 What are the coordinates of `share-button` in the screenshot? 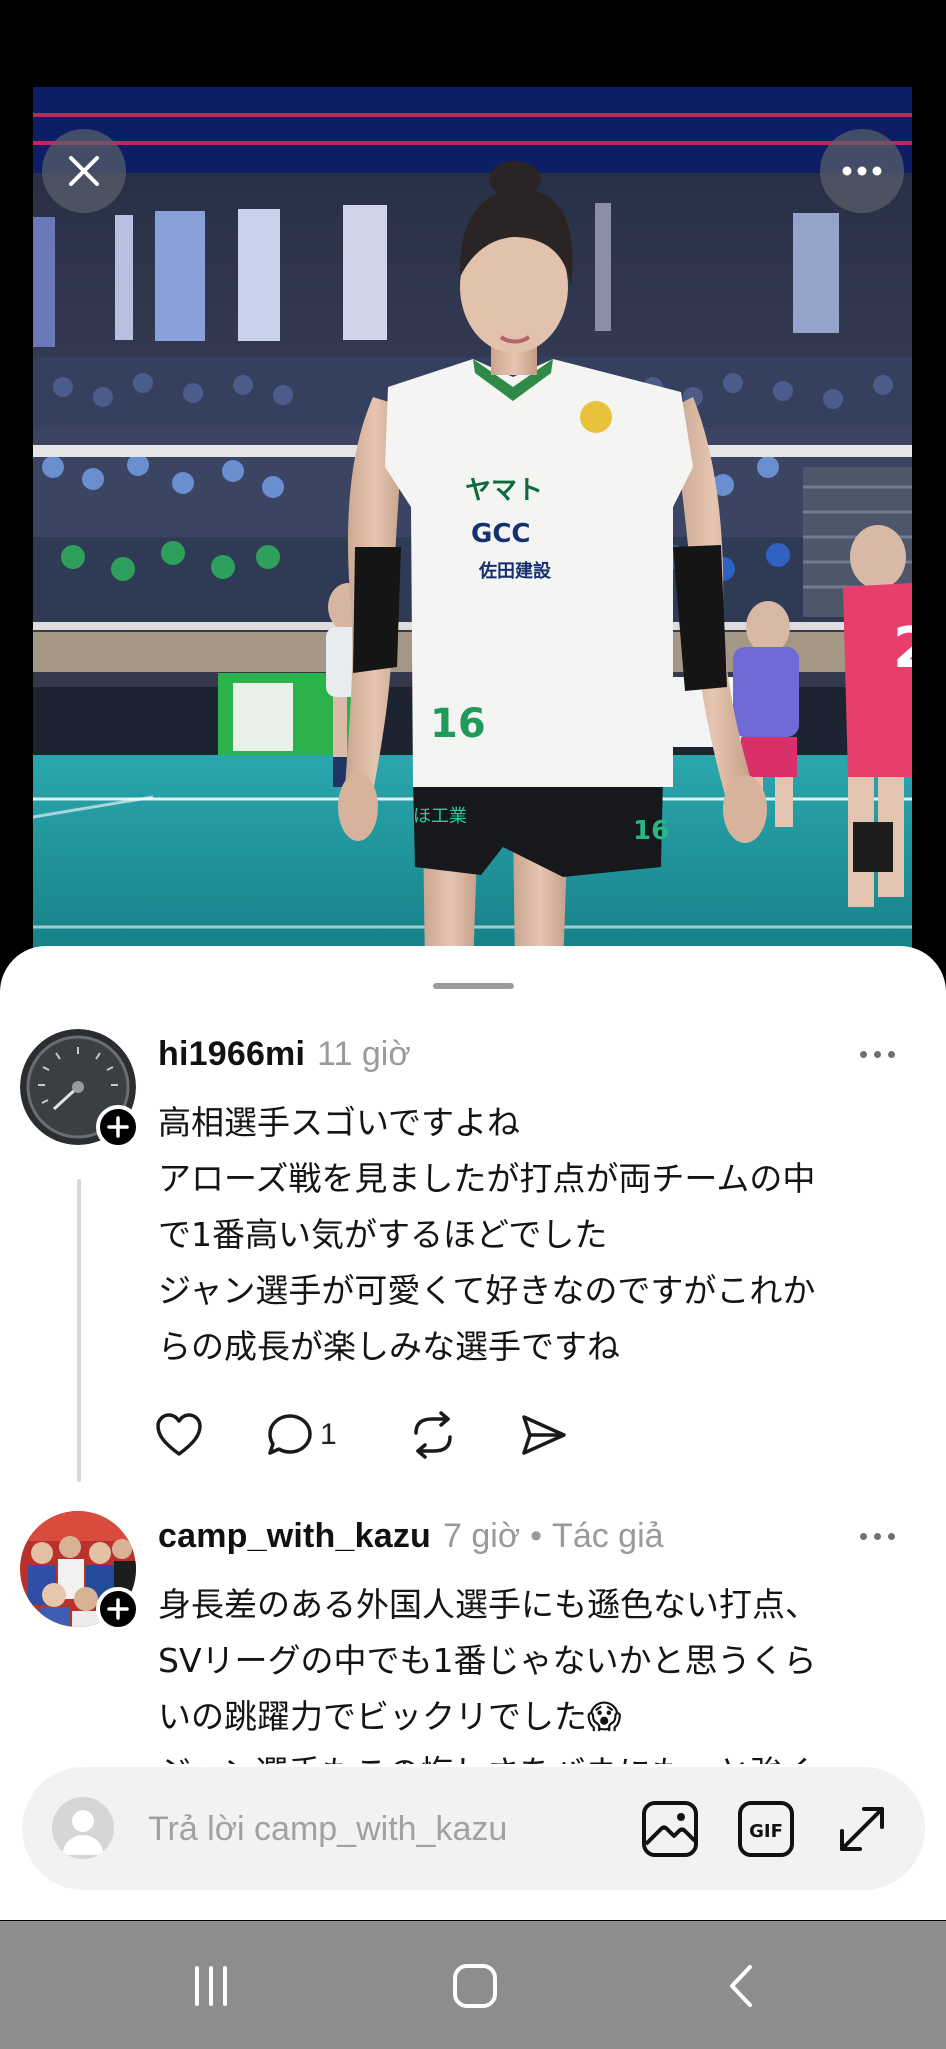 It's located at (544, 1435).